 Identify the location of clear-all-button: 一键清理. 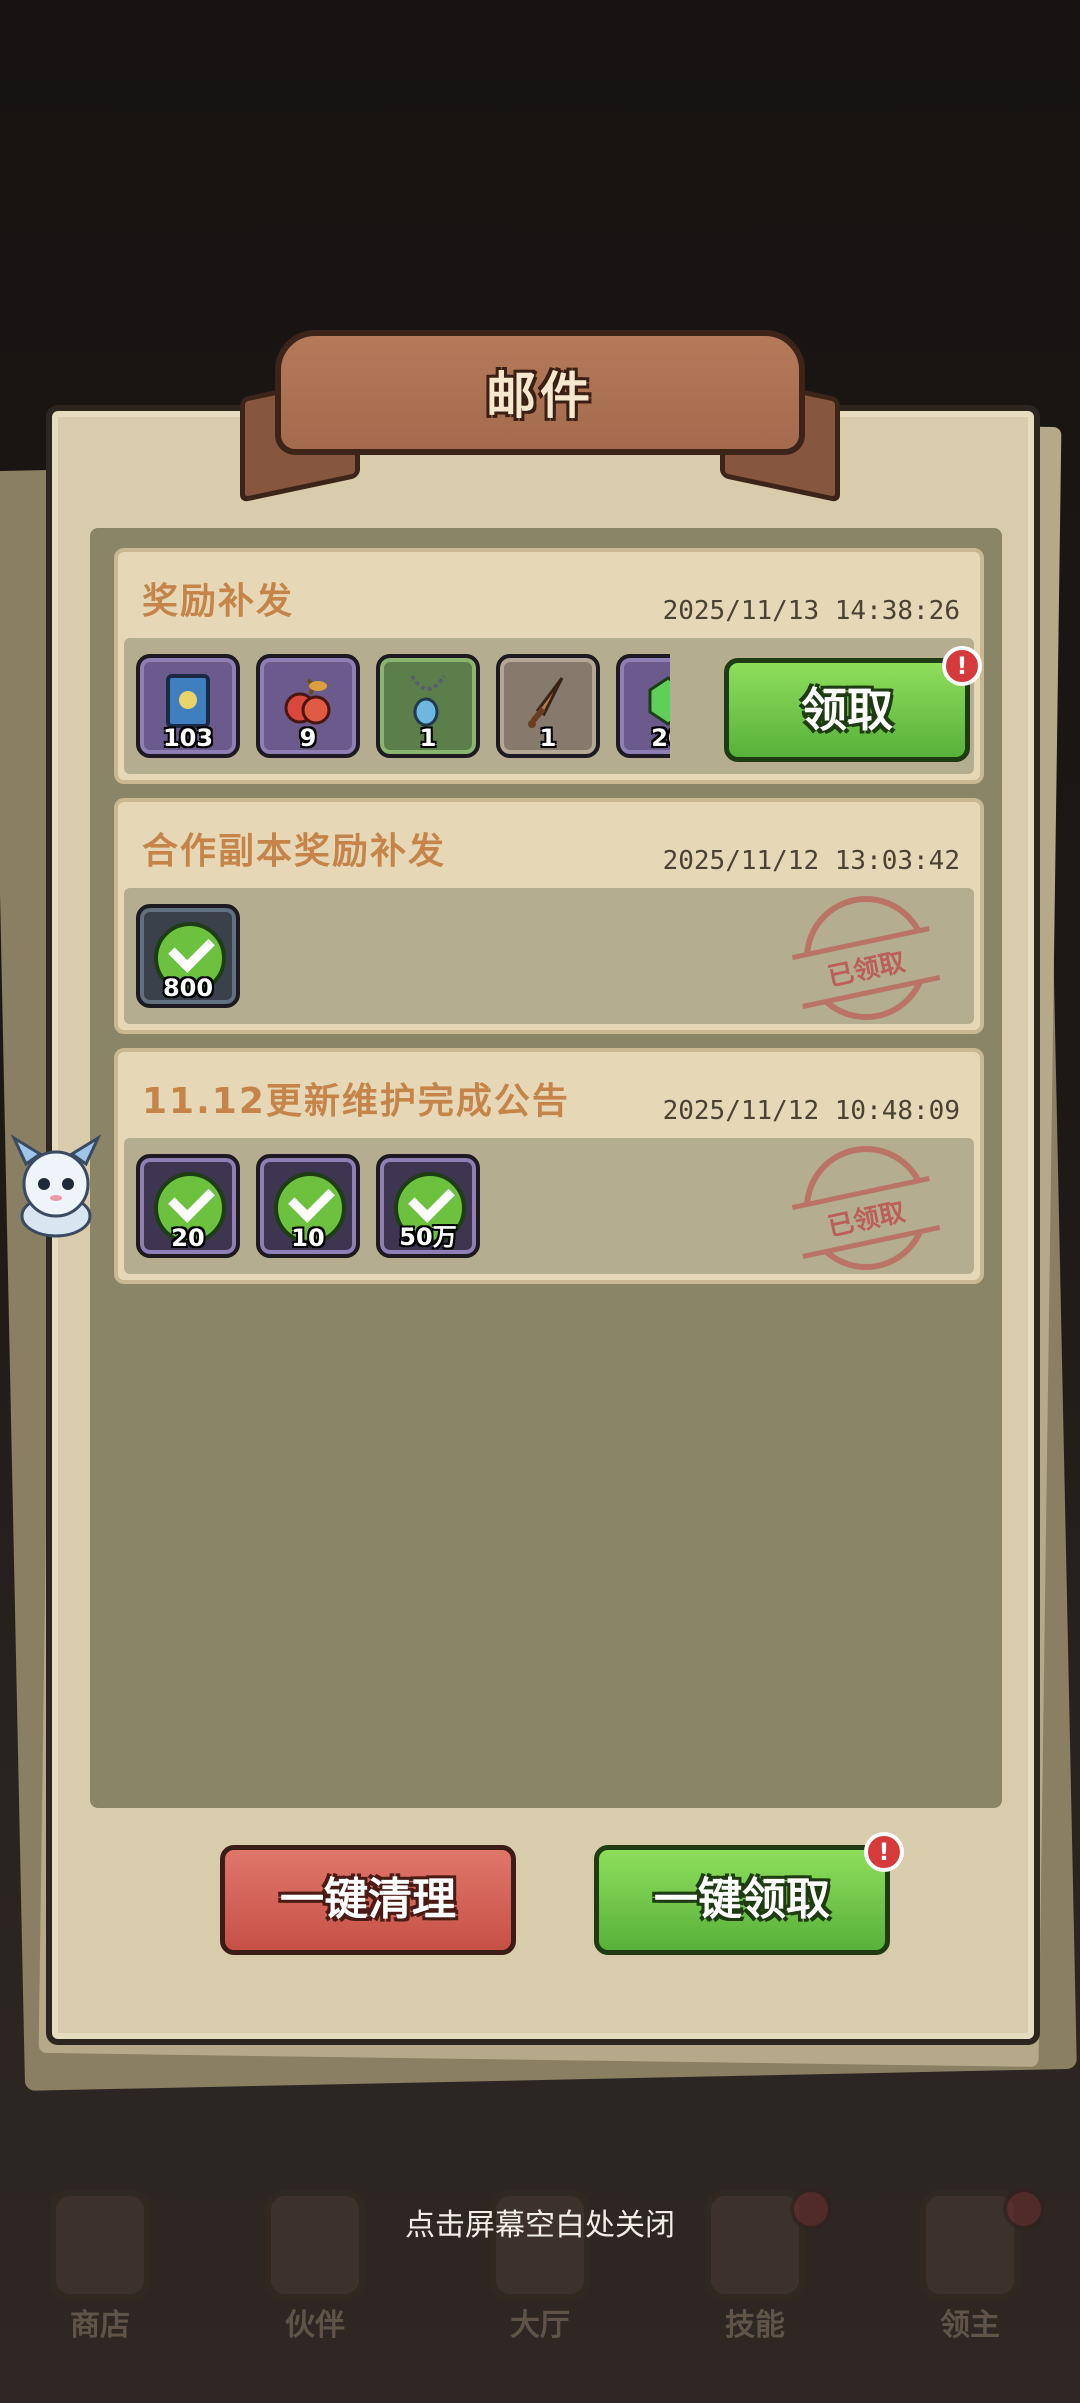
(368, 1900).